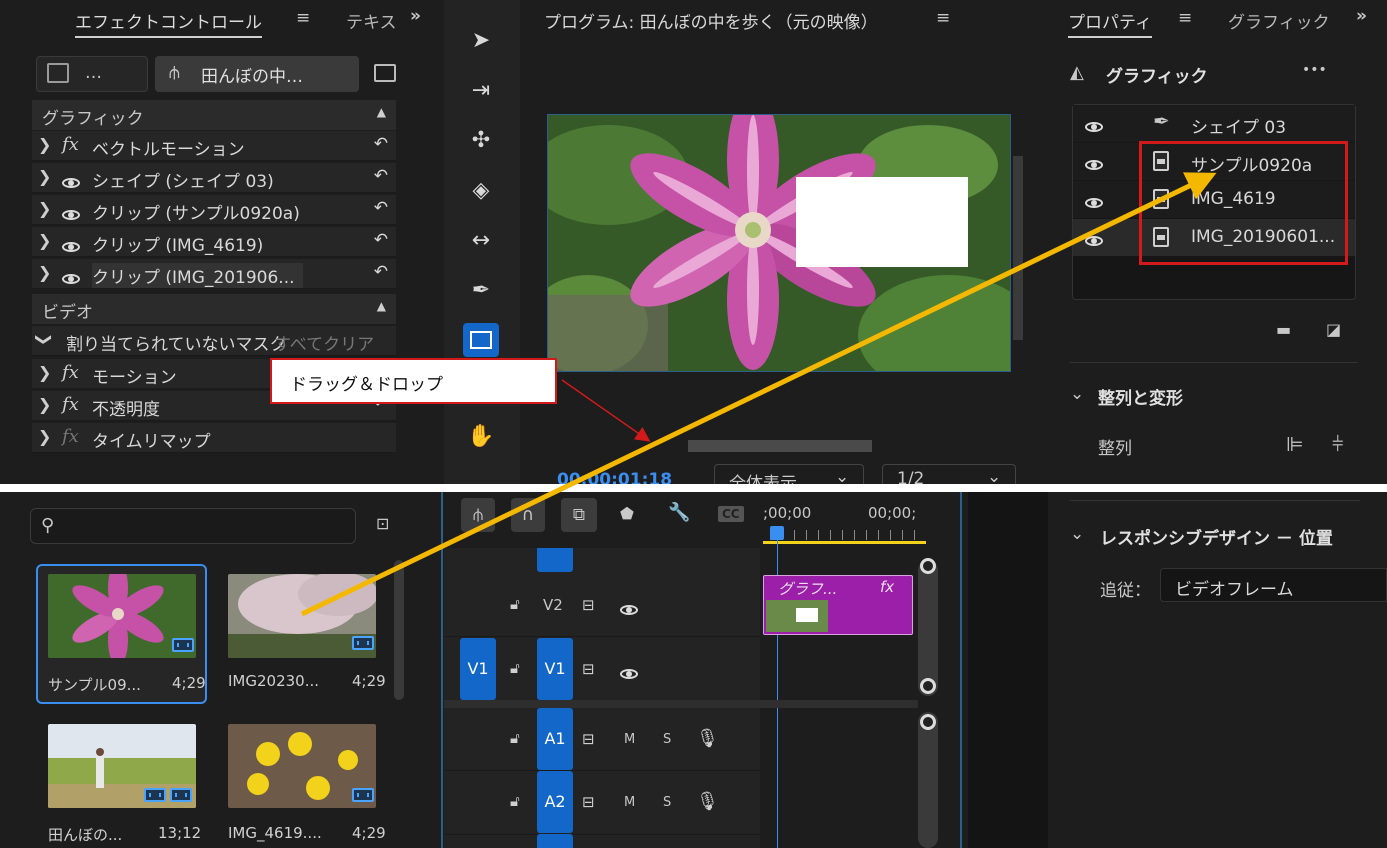 The width and height of the screenshot is (1387, 848). I want to click on snap-icon: ∩, so click(528, 515).